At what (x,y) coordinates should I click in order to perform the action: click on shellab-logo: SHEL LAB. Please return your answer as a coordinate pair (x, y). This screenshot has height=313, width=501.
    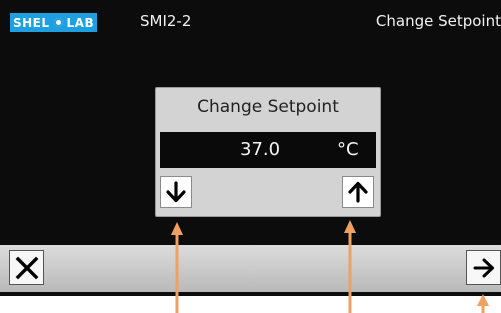
    Looking at the image, I should click on (54, 22).